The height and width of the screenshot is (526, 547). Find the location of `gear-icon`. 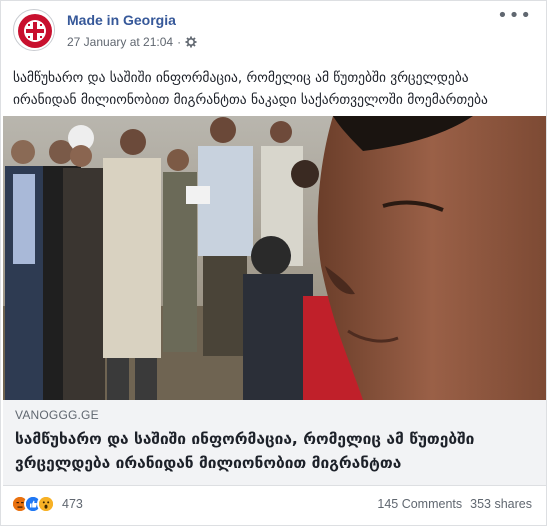

gear-icon is located at coordinates (191, 42).